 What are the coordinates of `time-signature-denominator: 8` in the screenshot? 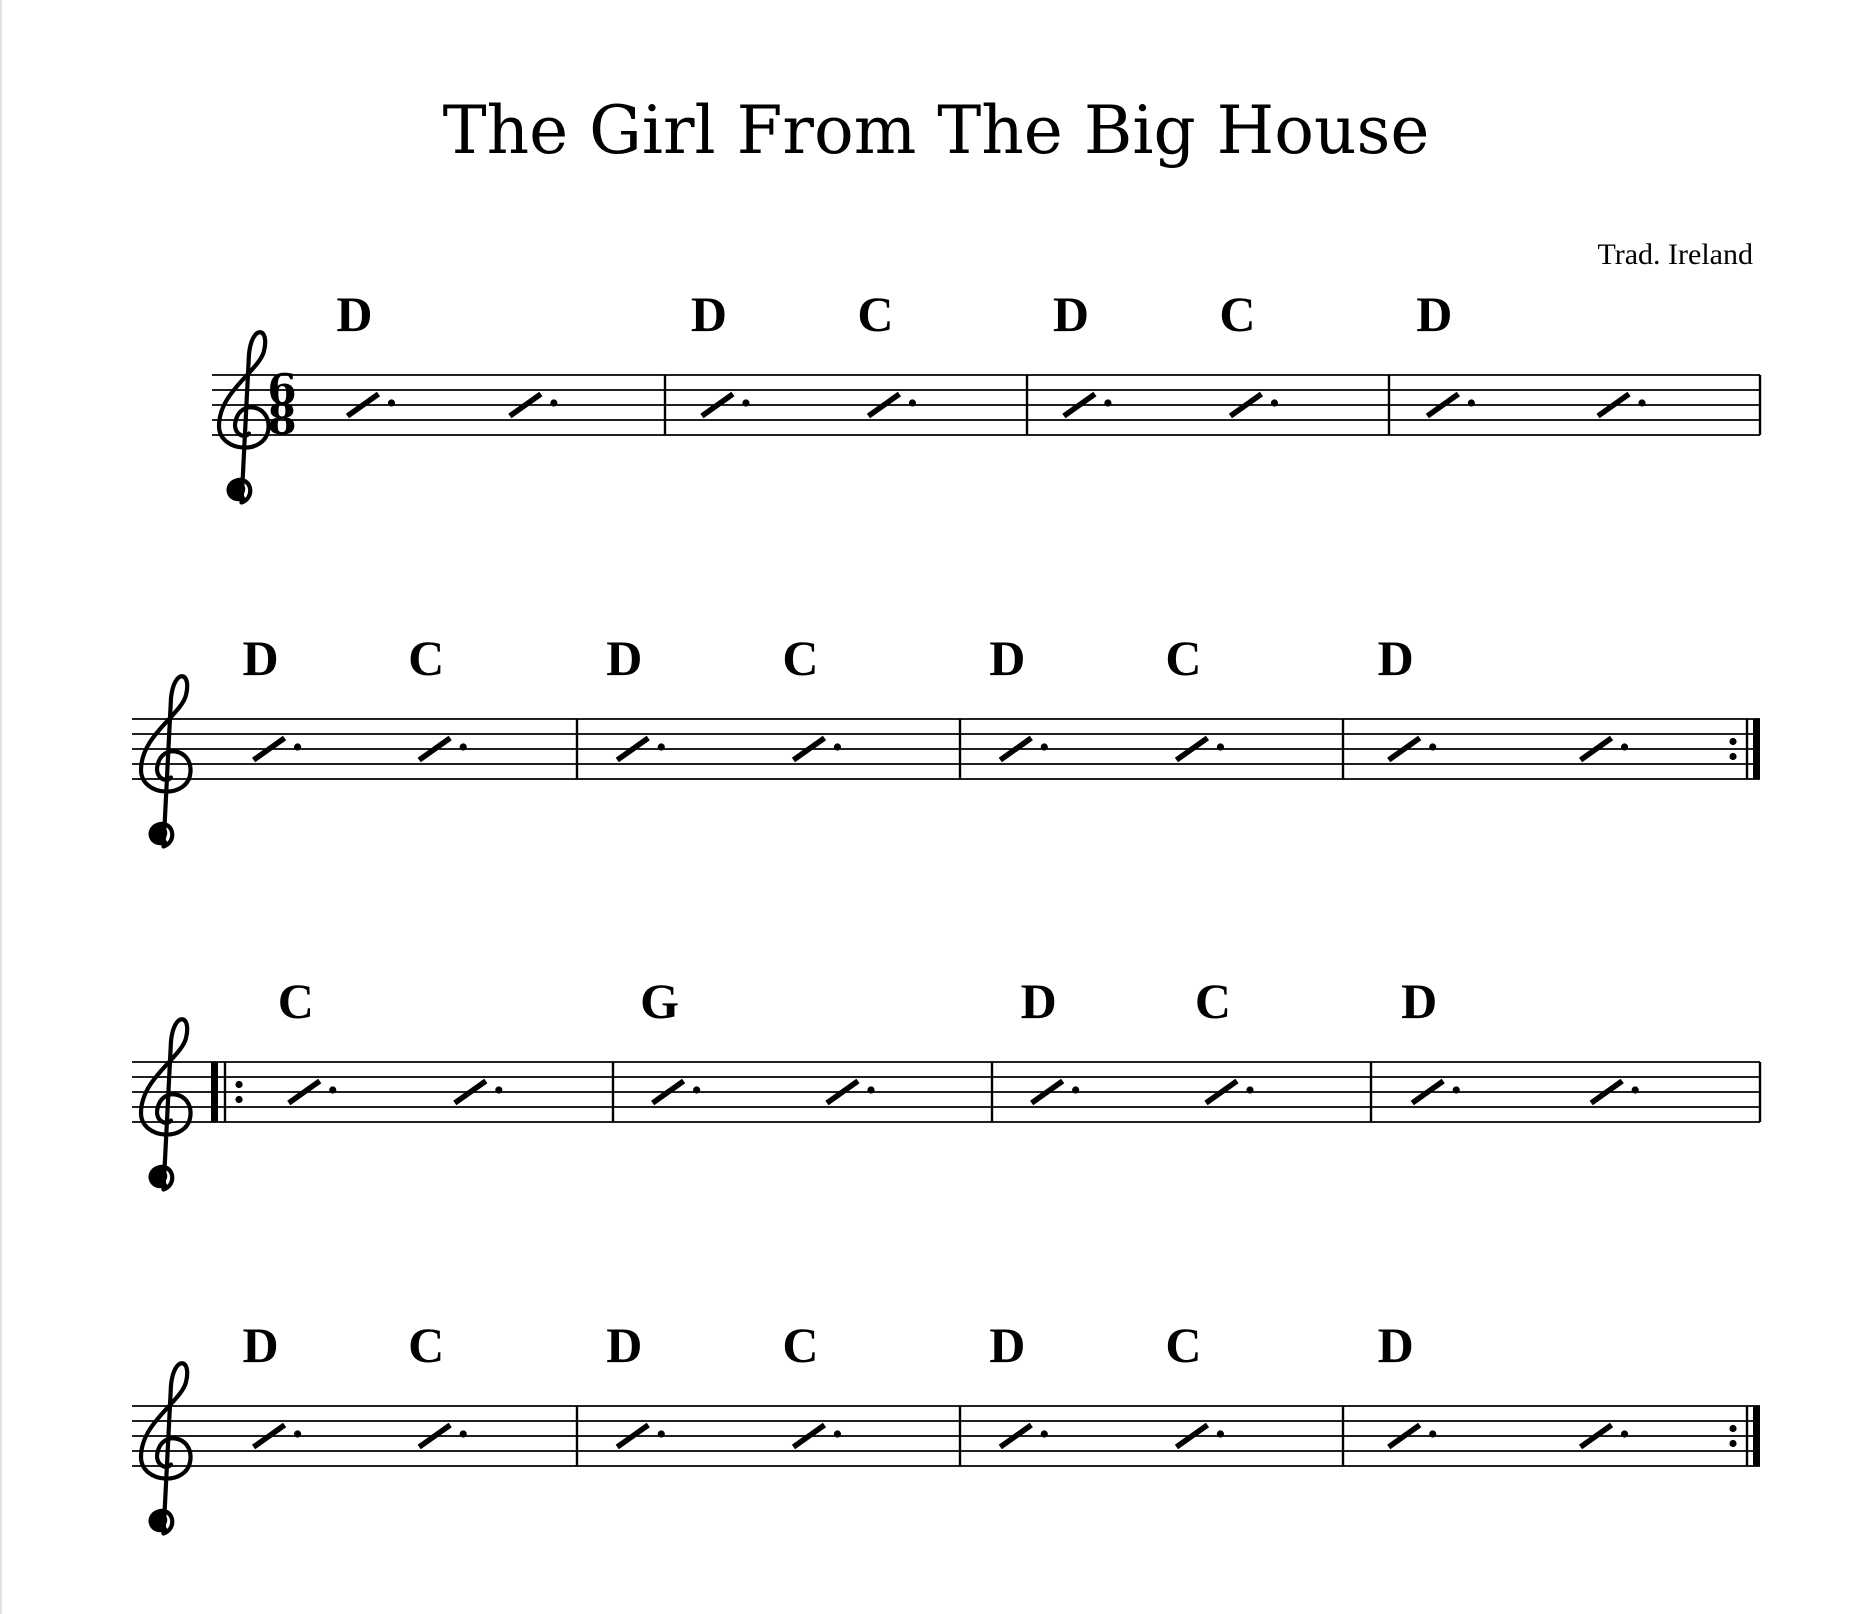 It's located at (281, 419).